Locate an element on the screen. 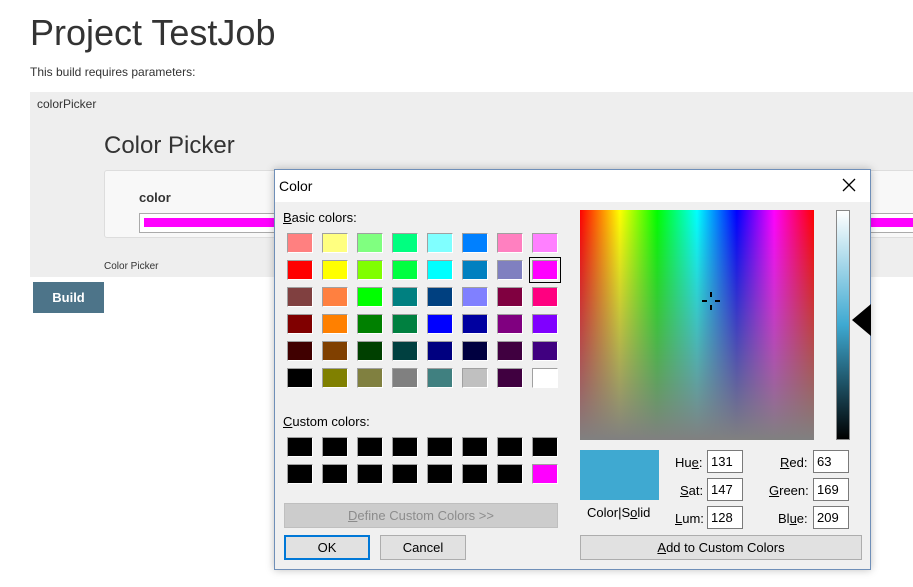 Image resolution: width=913 pixels, height=587 pixels. hue-field: 131 is located at coordinates (725, 461).